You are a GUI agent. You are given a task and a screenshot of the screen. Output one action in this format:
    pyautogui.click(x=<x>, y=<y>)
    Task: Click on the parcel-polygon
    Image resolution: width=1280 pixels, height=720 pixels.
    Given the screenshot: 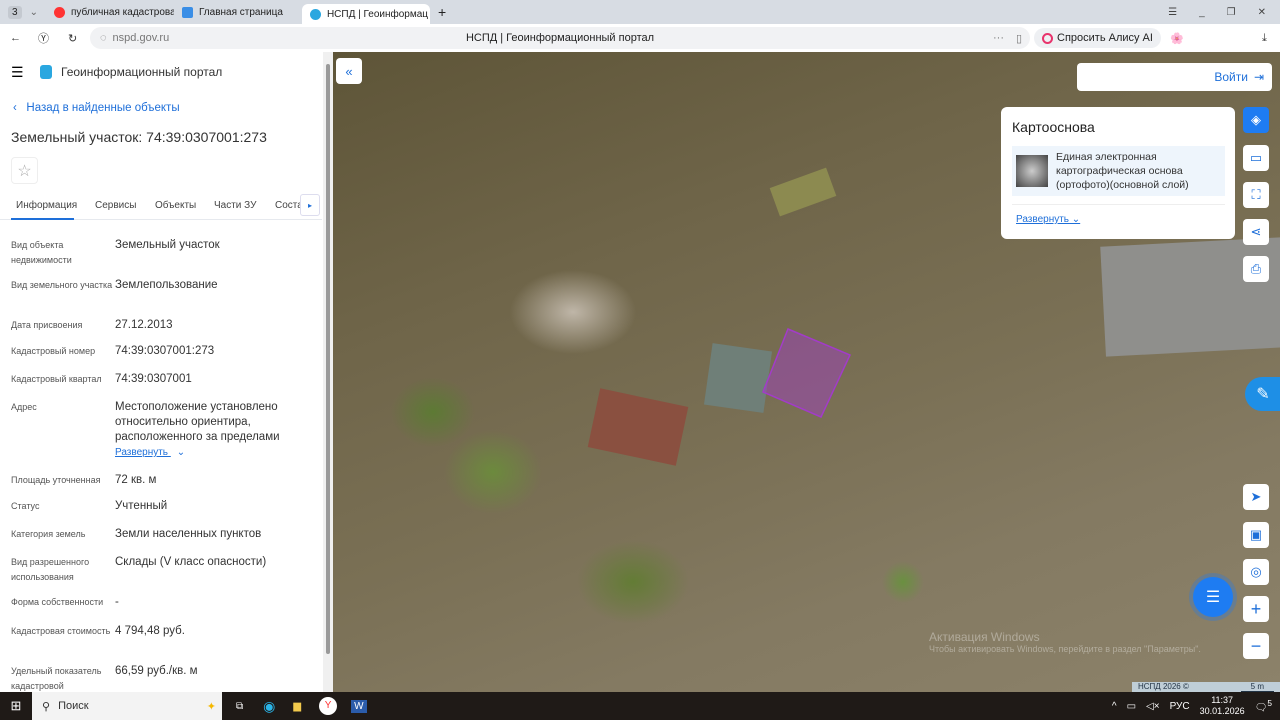 What is the action you would take?
    pyautogui.click(x=807, y=373)
    